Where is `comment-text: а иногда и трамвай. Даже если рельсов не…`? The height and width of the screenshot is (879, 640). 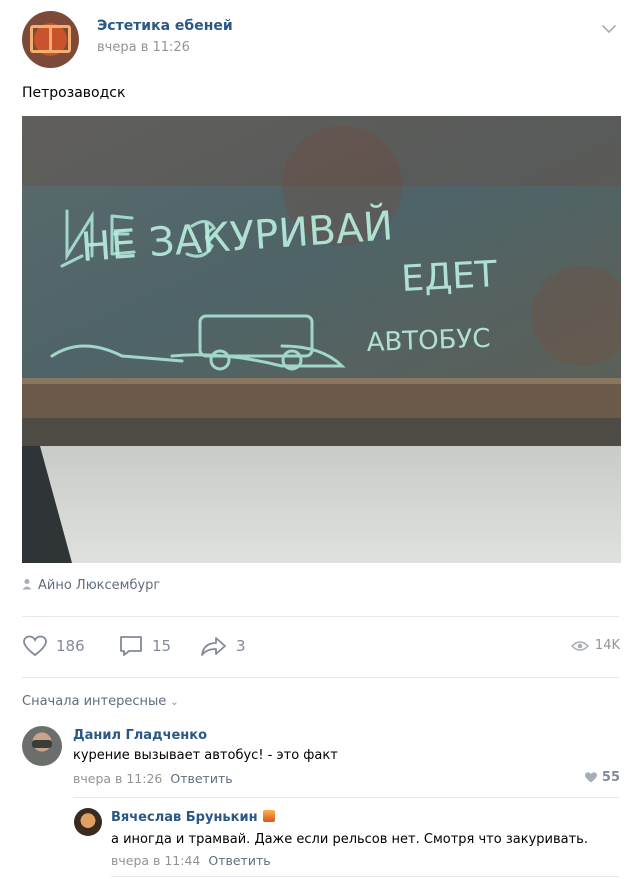
comment-text: а иногда и трамвай. Даже если рельсов не… is located at coordinates (349, 839).